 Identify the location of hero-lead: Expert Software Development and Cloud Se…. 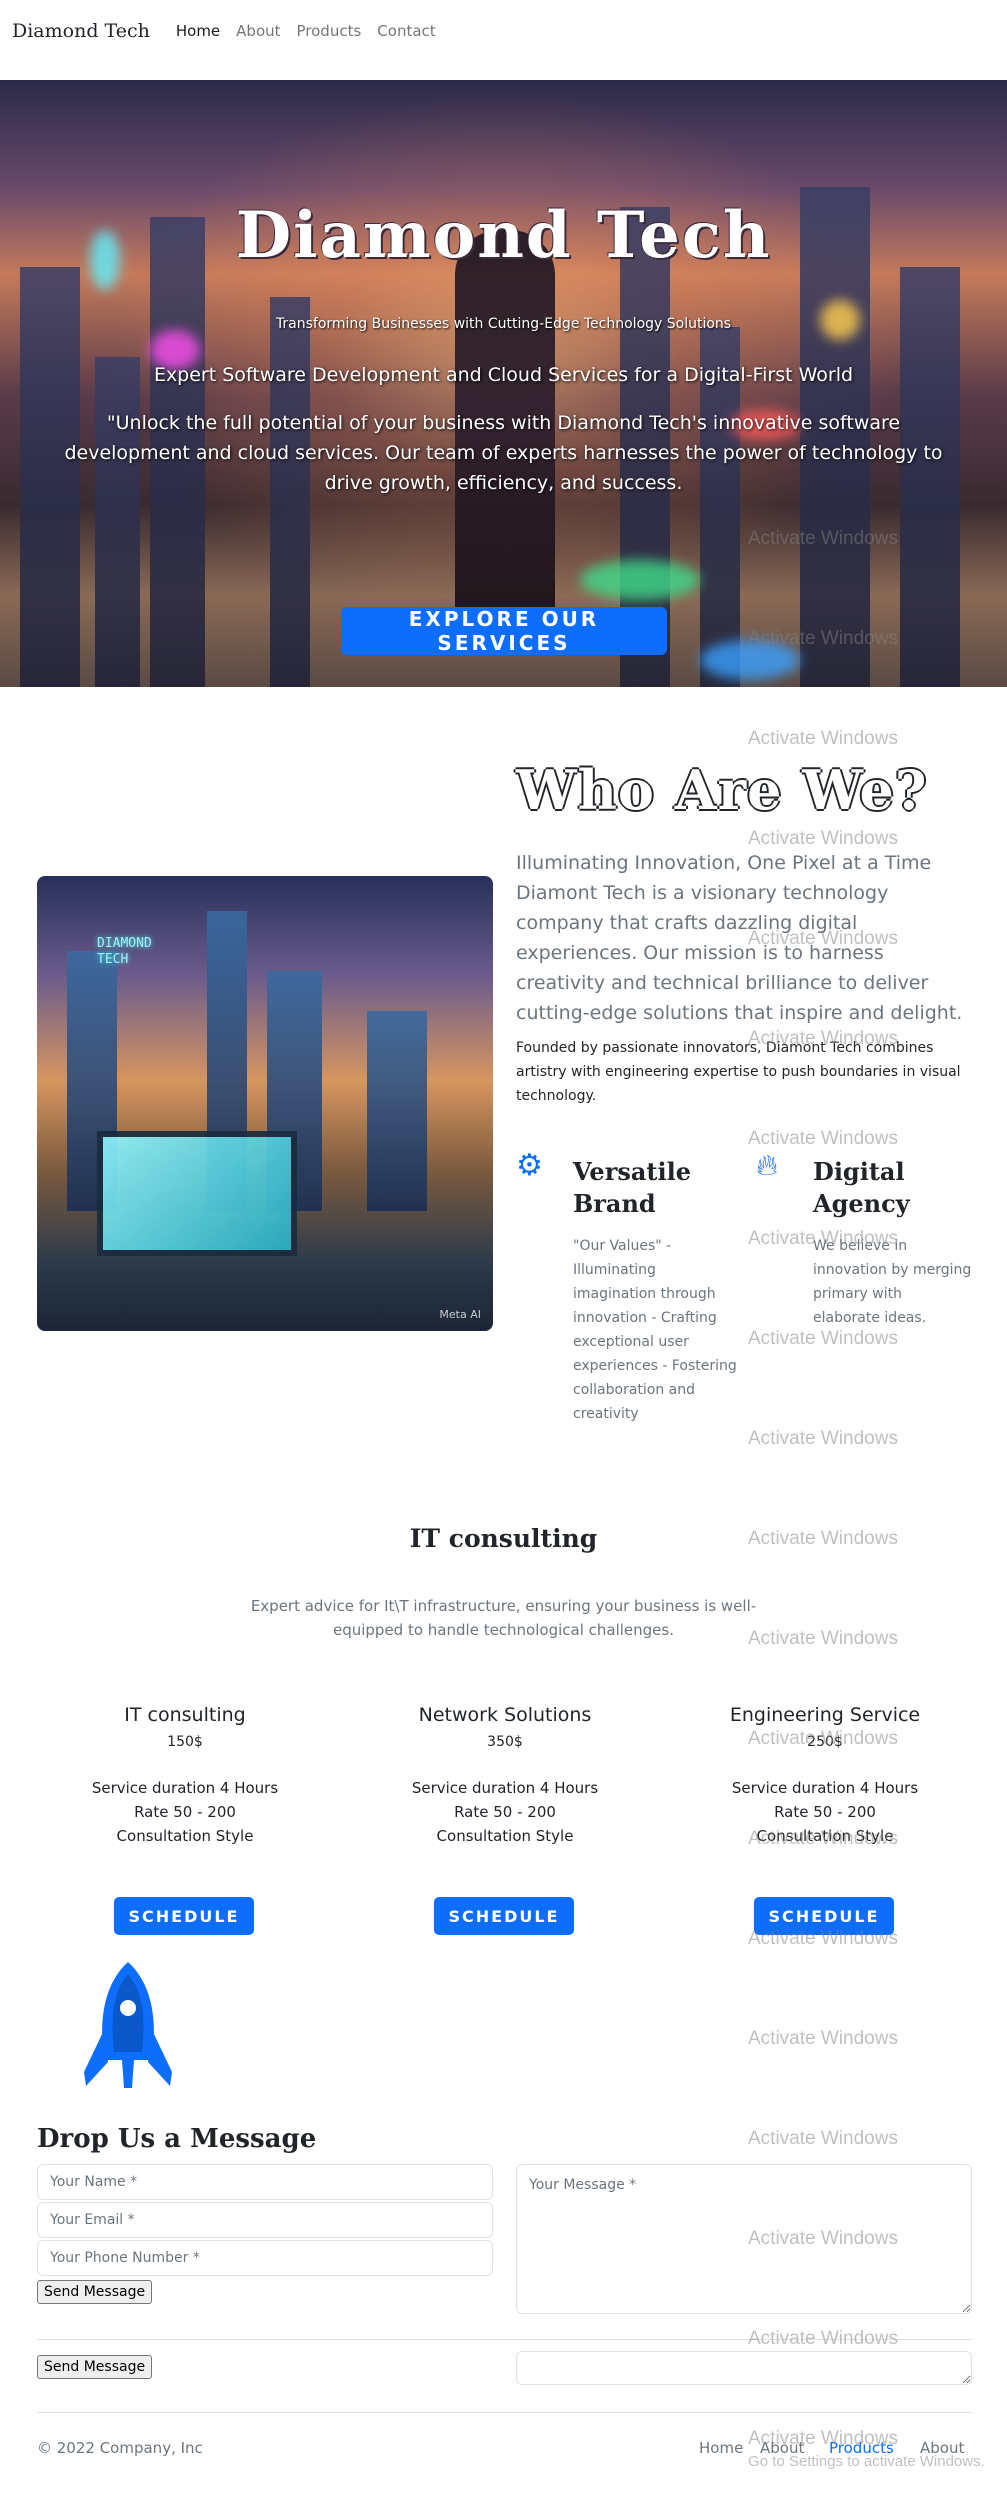
(503, 375).